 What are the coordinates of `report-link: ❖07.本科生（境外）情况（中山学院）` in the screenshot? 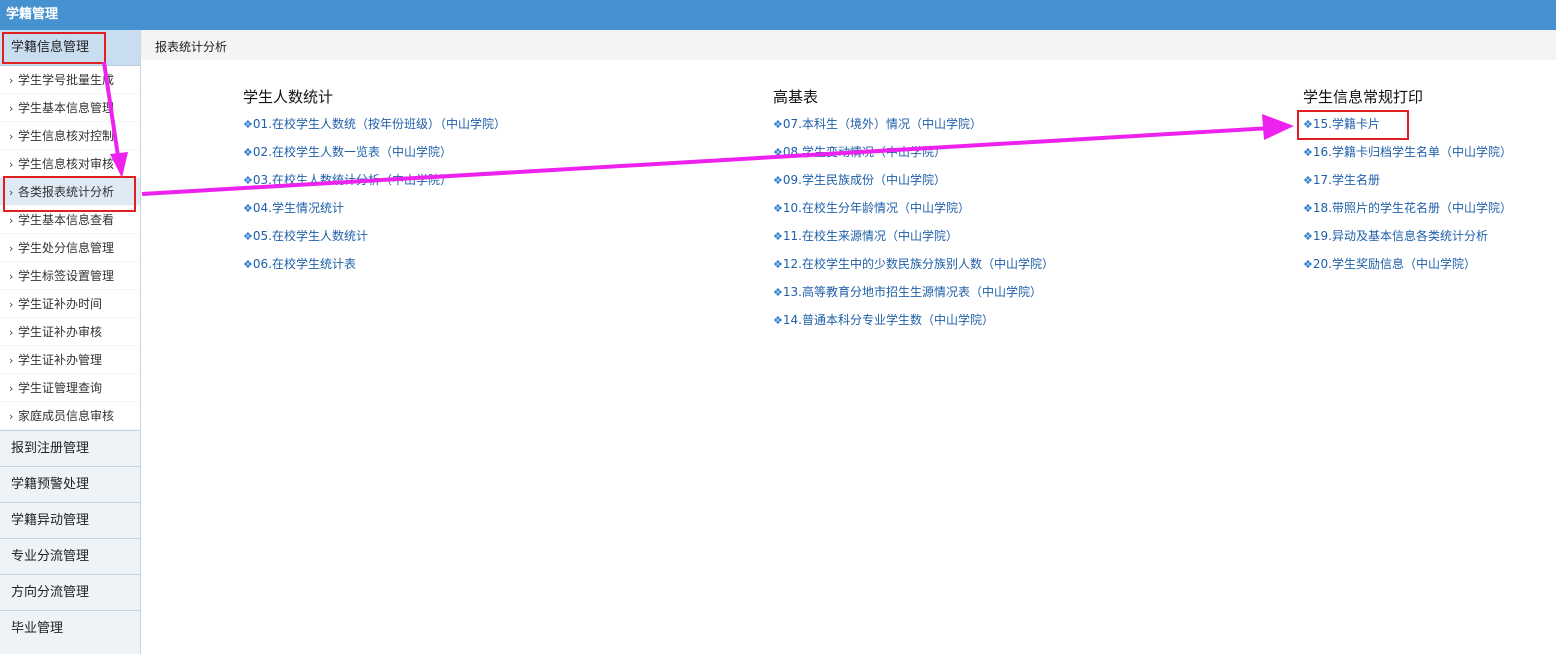 It's located at (913, 124).